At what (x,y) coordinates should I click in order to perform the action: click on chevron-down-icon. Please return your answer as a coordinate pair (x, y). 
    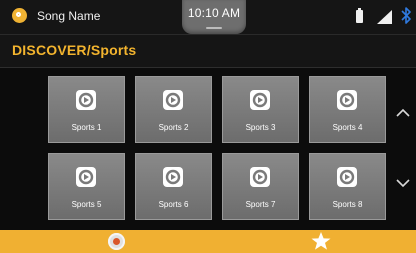
    Looking at the image, I should click on (403, 183).